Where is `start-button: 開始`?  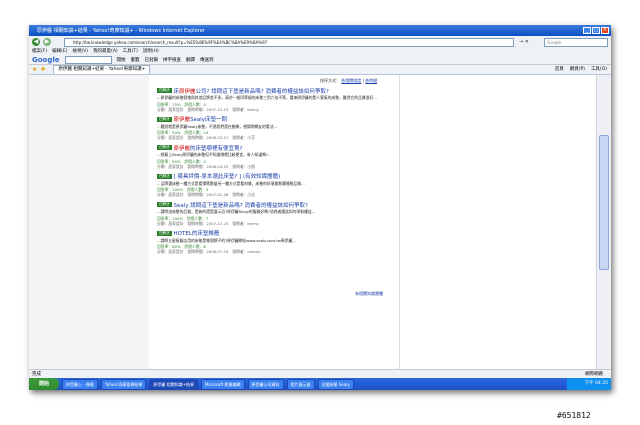 start-button: 開始 is located at coordinates (44, 384).